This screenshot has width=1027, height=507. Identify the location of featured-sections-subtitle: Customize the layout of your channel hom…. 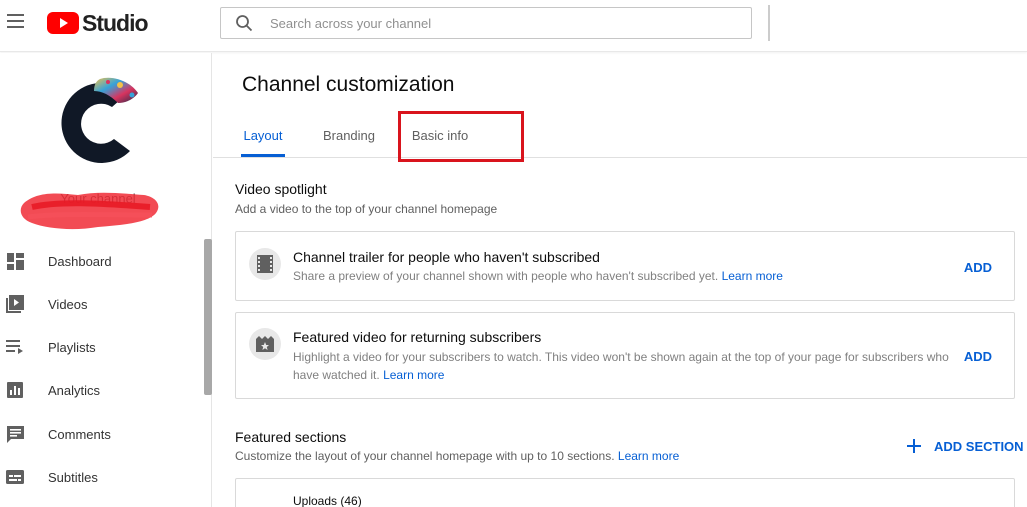
(457, 456).